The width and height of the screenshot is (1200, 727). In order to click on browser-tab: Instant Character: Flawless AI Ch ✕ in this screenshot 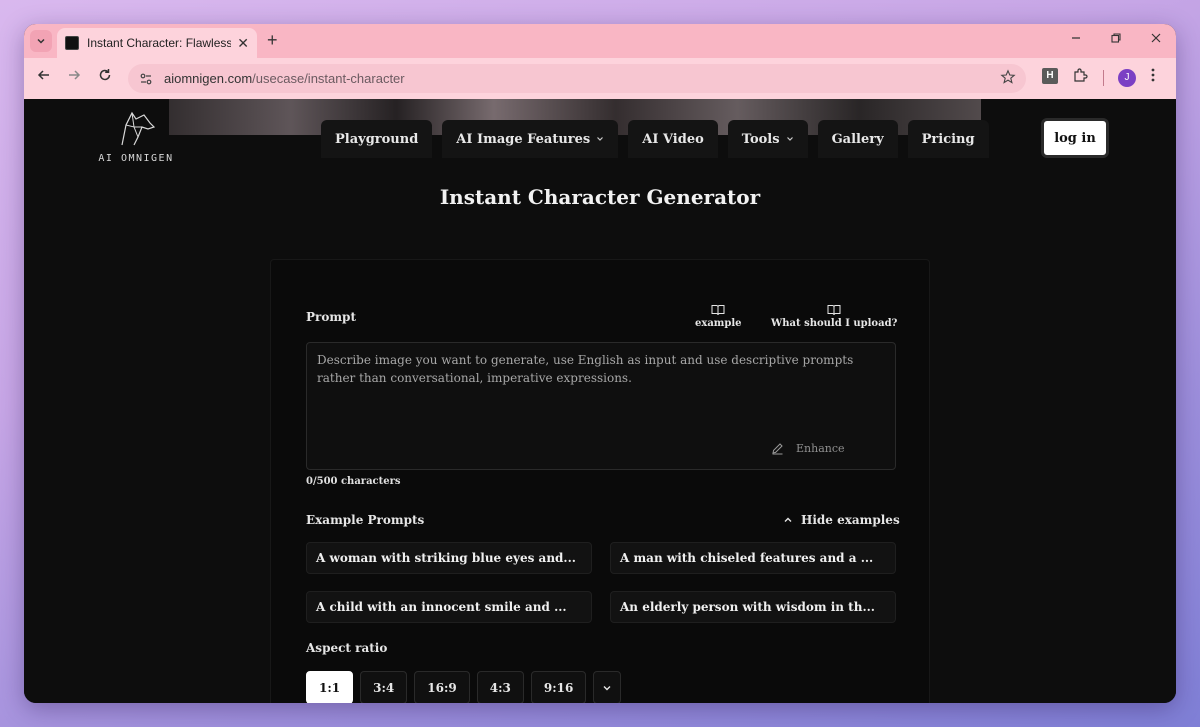, I will do `click(157, 43)`.